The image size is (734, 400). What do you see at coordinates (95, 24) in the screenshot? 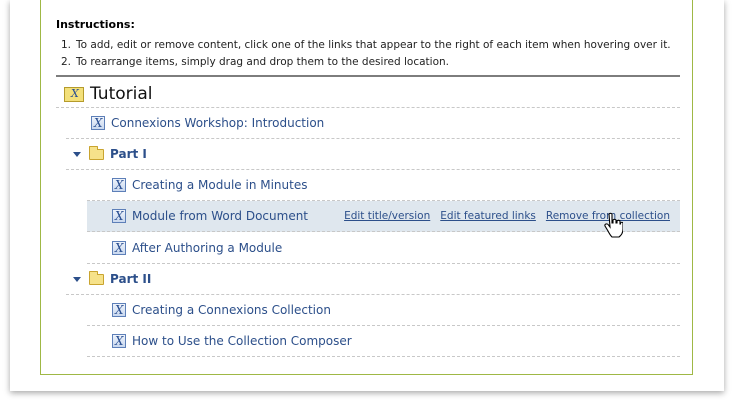
I see `instructions-title: Instructions:` at bounding box center [95, 24].